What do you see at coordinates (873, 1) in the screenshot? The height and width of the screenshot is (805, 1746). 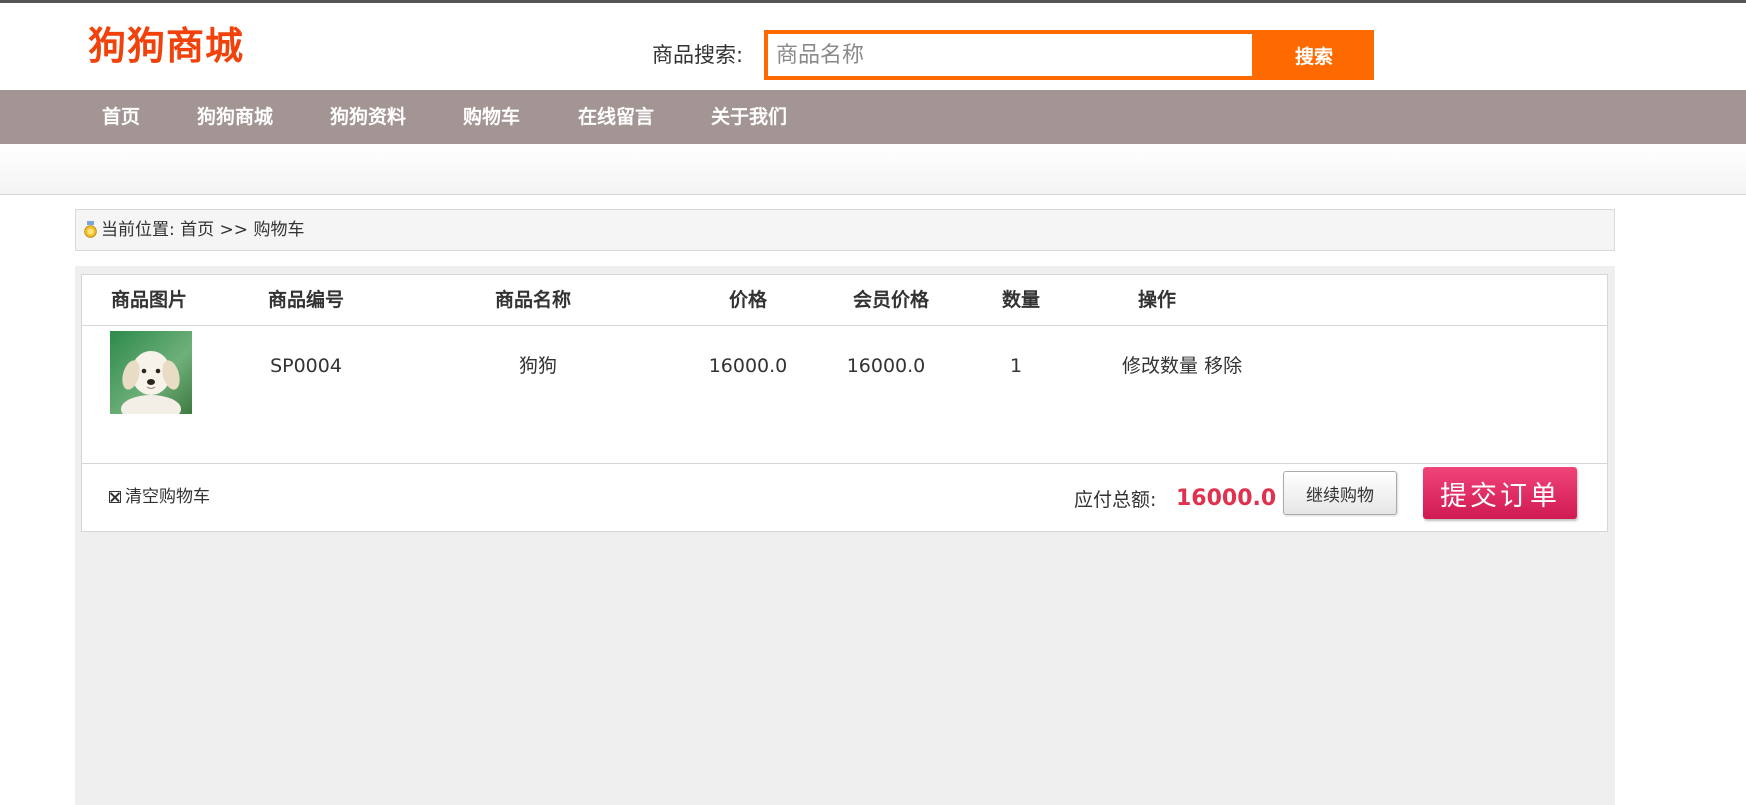 I see `top-border-line` at bounding box center [873, 1].